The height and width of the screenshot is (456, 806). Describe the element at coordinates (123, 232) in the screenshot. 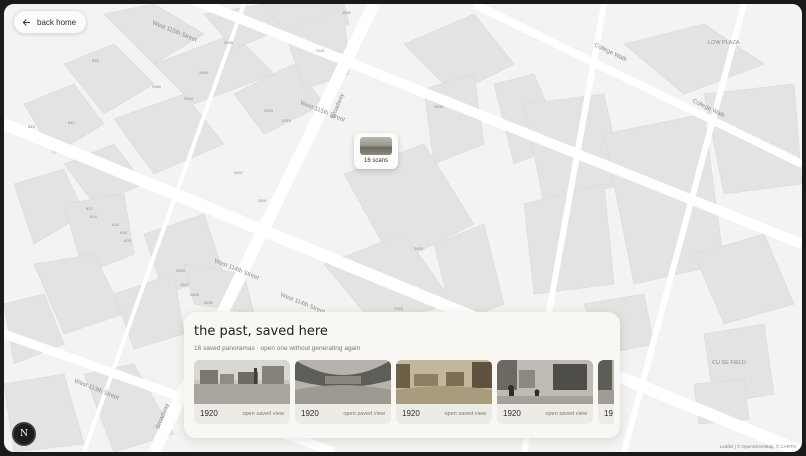

I see `svg-text: 618` at that location.